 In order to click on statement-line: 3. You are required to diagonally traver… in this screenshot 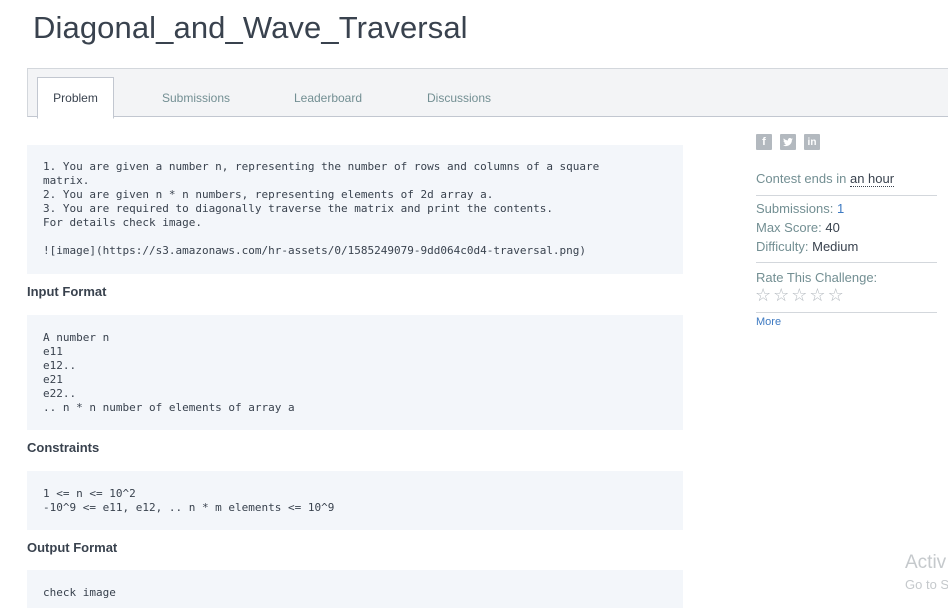, I will do `click(298, 208)`.